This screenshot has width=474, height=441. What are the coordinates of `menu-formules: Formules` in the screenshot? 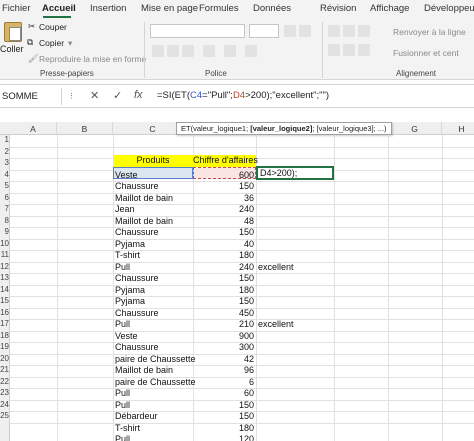 It's located at (219, 8).